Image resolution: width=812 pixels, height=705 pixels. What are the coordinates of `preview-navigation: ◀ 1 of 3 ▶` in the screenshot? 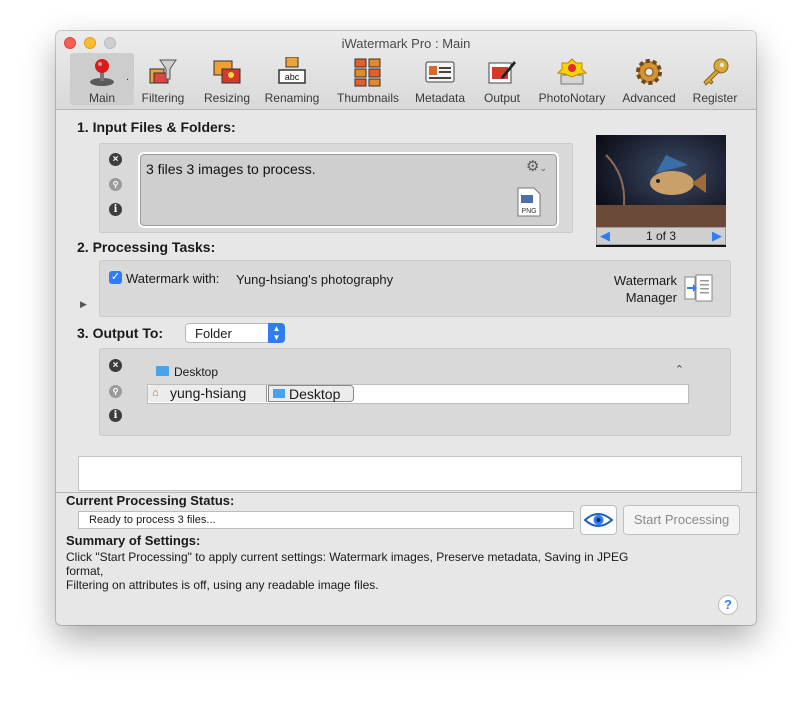 It's located at (661, 236).